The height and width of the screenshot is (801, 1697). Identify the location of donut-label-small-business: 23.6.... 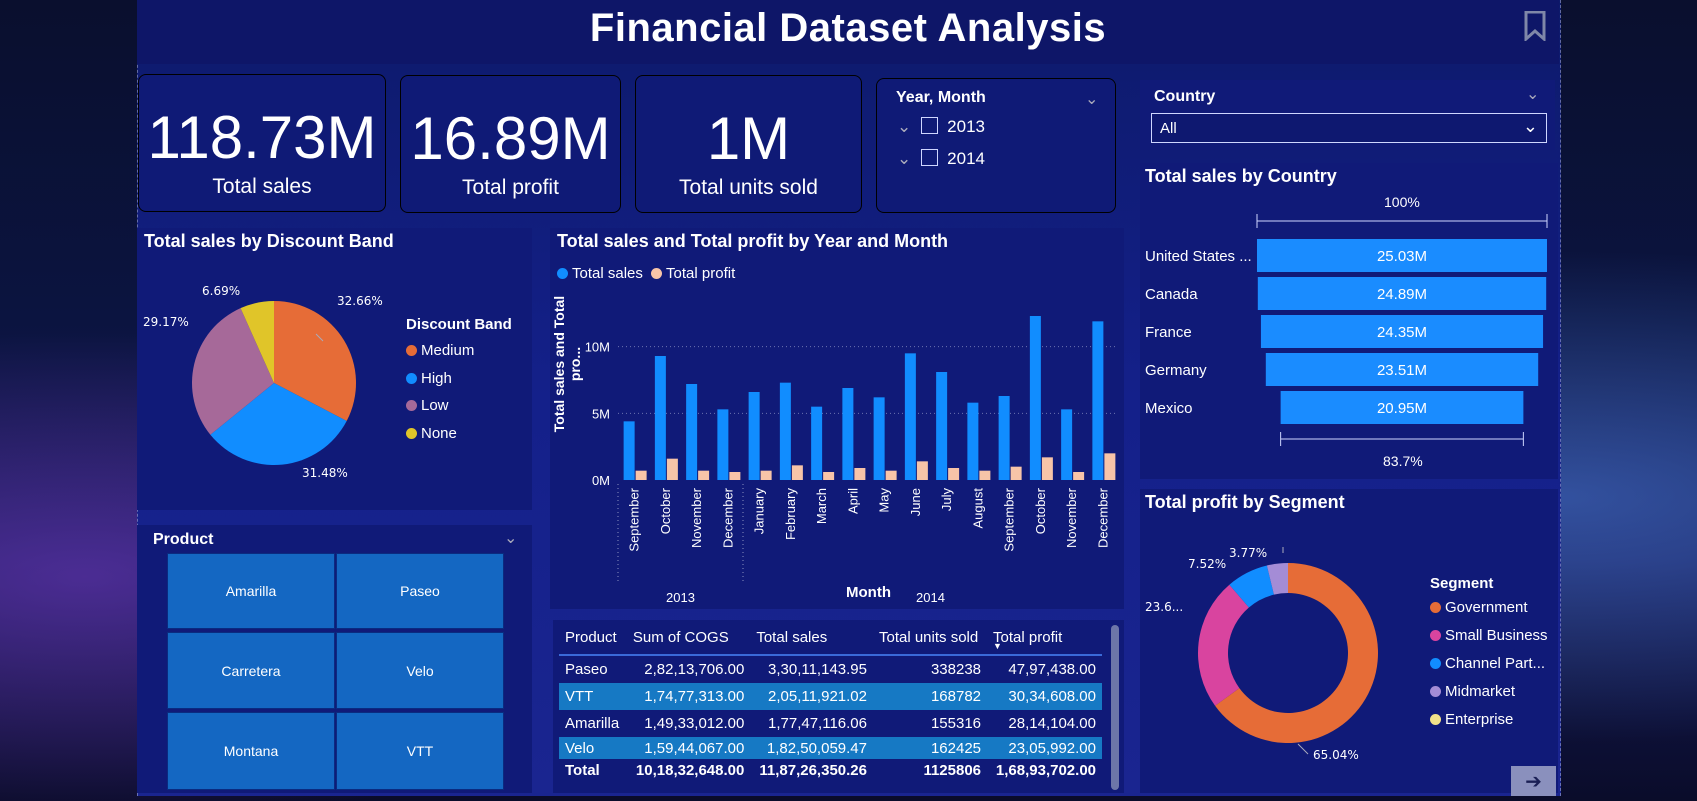
(1164, 607).